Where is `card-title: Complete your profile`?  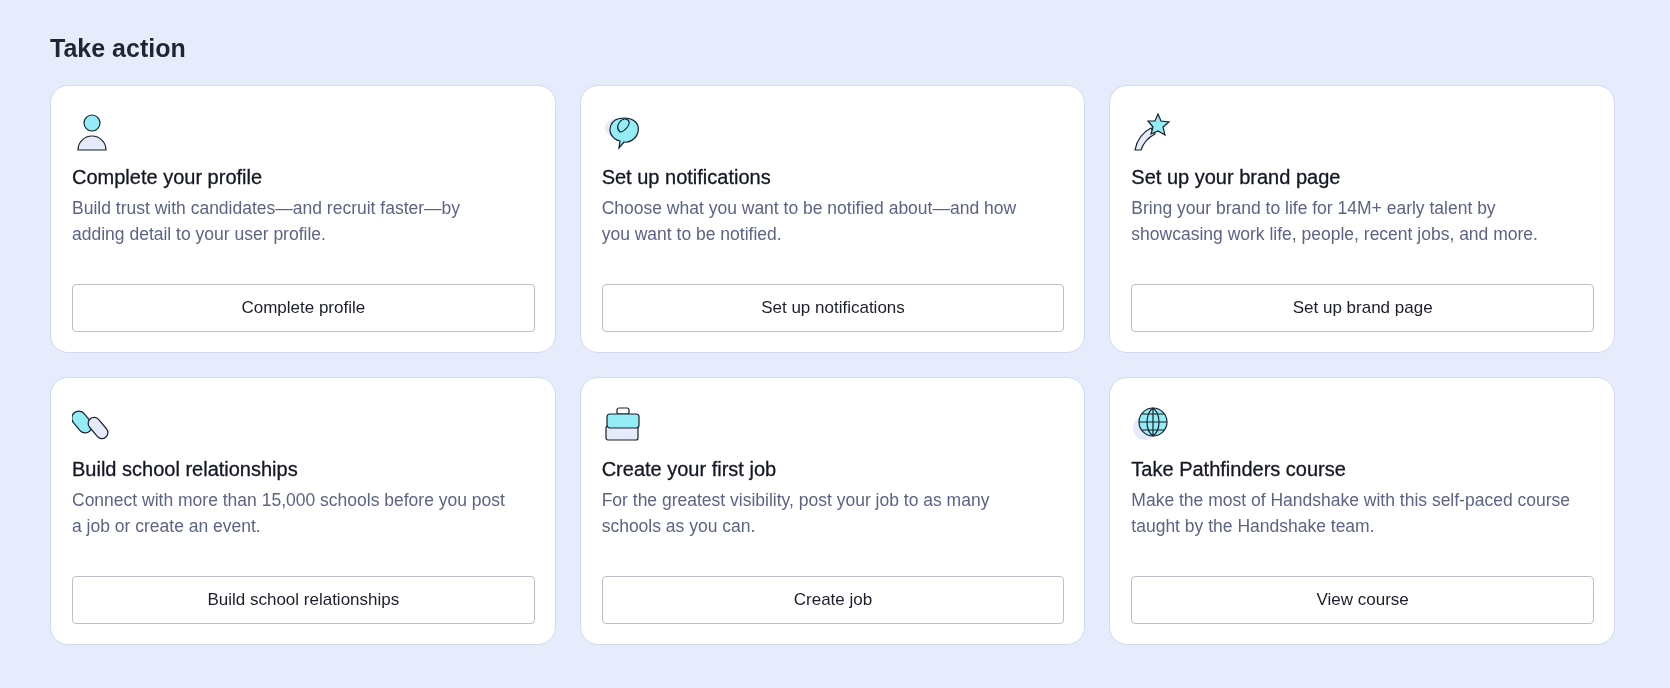
card-title: Complete your profile is located at coordinates (168, 177).